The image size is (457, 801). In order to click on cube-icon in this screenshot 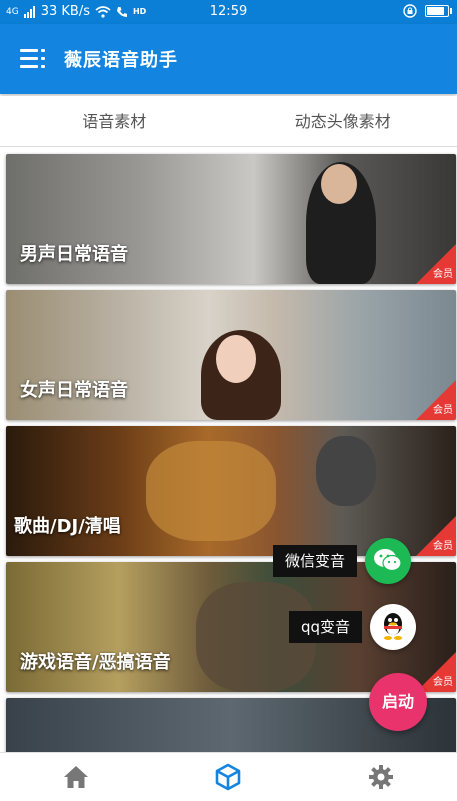, I will do `click(228, 777)`.